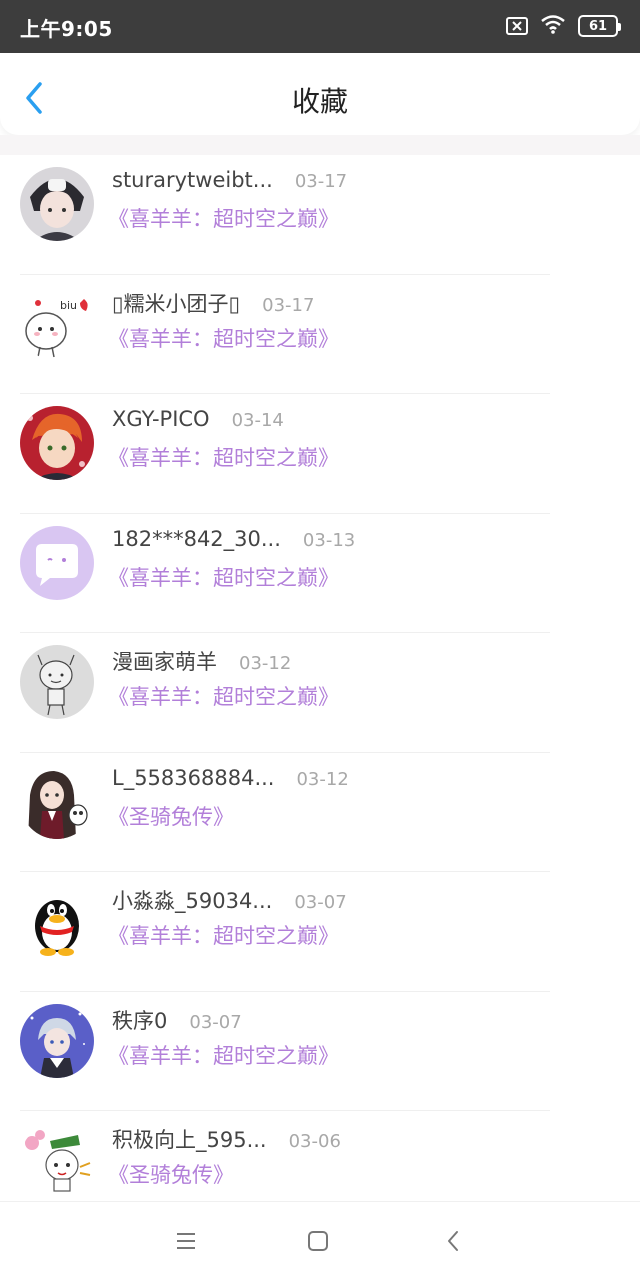 This screenshot has width=640, height=1279. I want to click on list-item: 182***842_30... 03-13 《喜羊羊：超时空之巅》, so click(320, 574).